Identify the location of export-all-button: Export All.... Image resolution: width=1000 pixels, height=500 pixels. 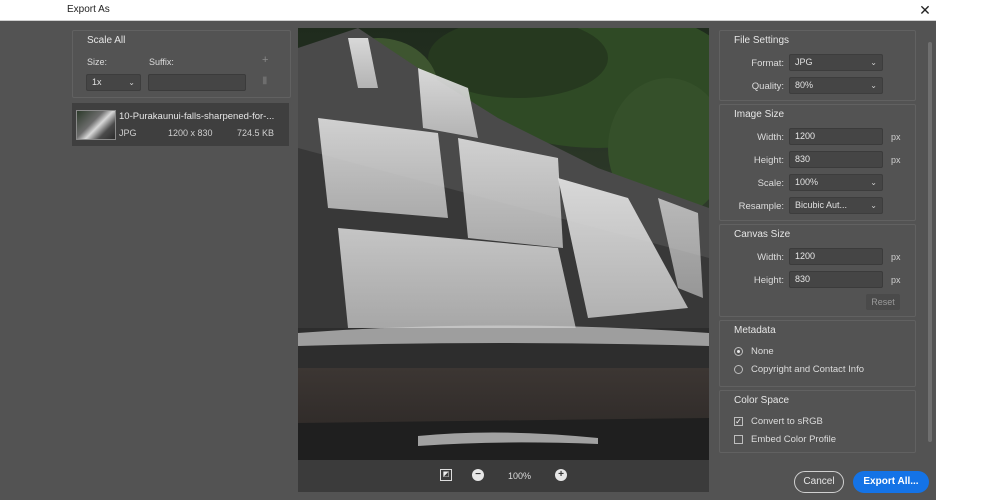
(891, 482).